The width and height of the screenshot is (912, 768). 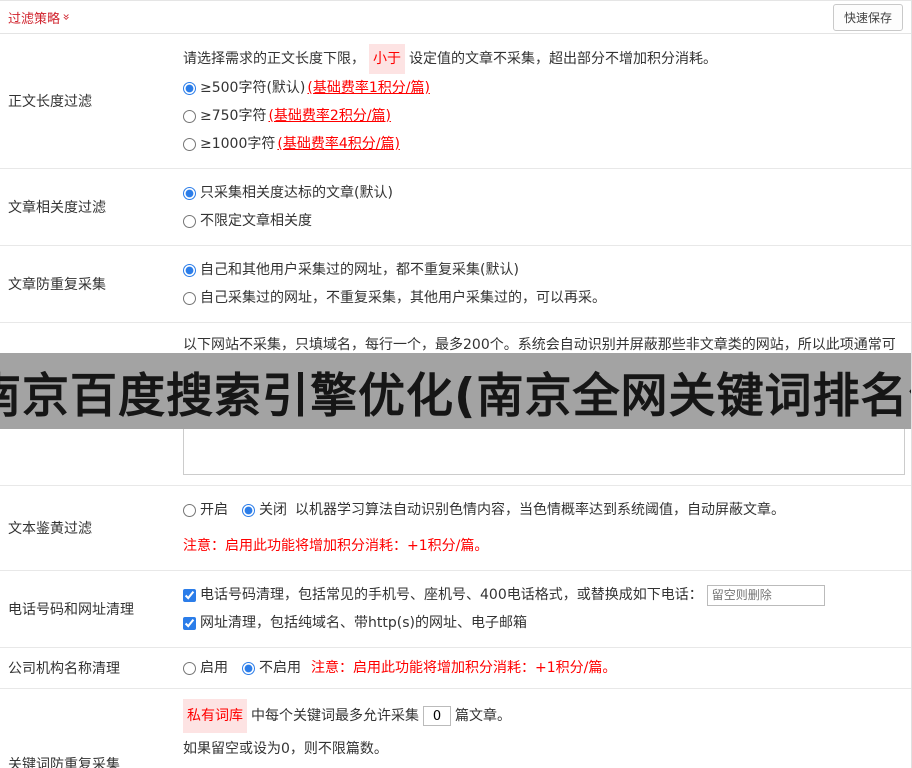 I want to click on dedupe-radio-self, so click(x=189, y=298).